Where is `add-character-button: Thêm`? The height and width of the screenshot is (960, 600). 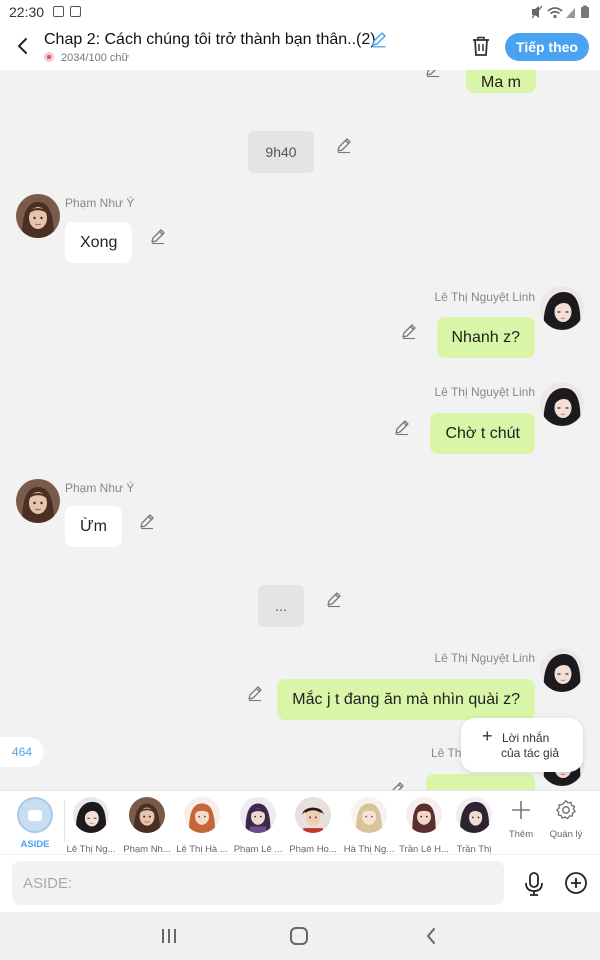
add-character-button: Thêm is located at coordinates (521, 819).